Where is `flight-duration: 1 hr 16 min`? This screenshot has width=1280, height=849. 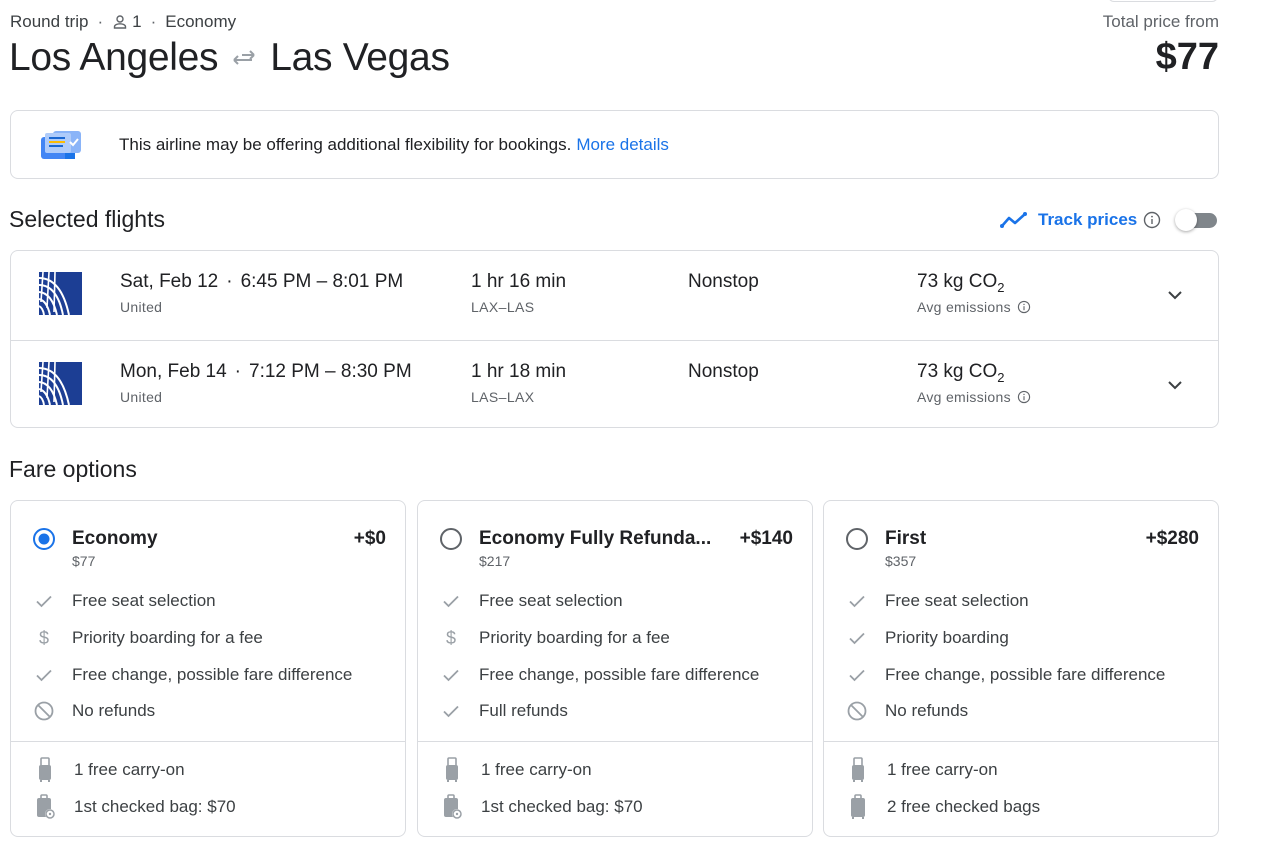 flight-duration: 1 hr 16 min is located at coordinates (519, 281).